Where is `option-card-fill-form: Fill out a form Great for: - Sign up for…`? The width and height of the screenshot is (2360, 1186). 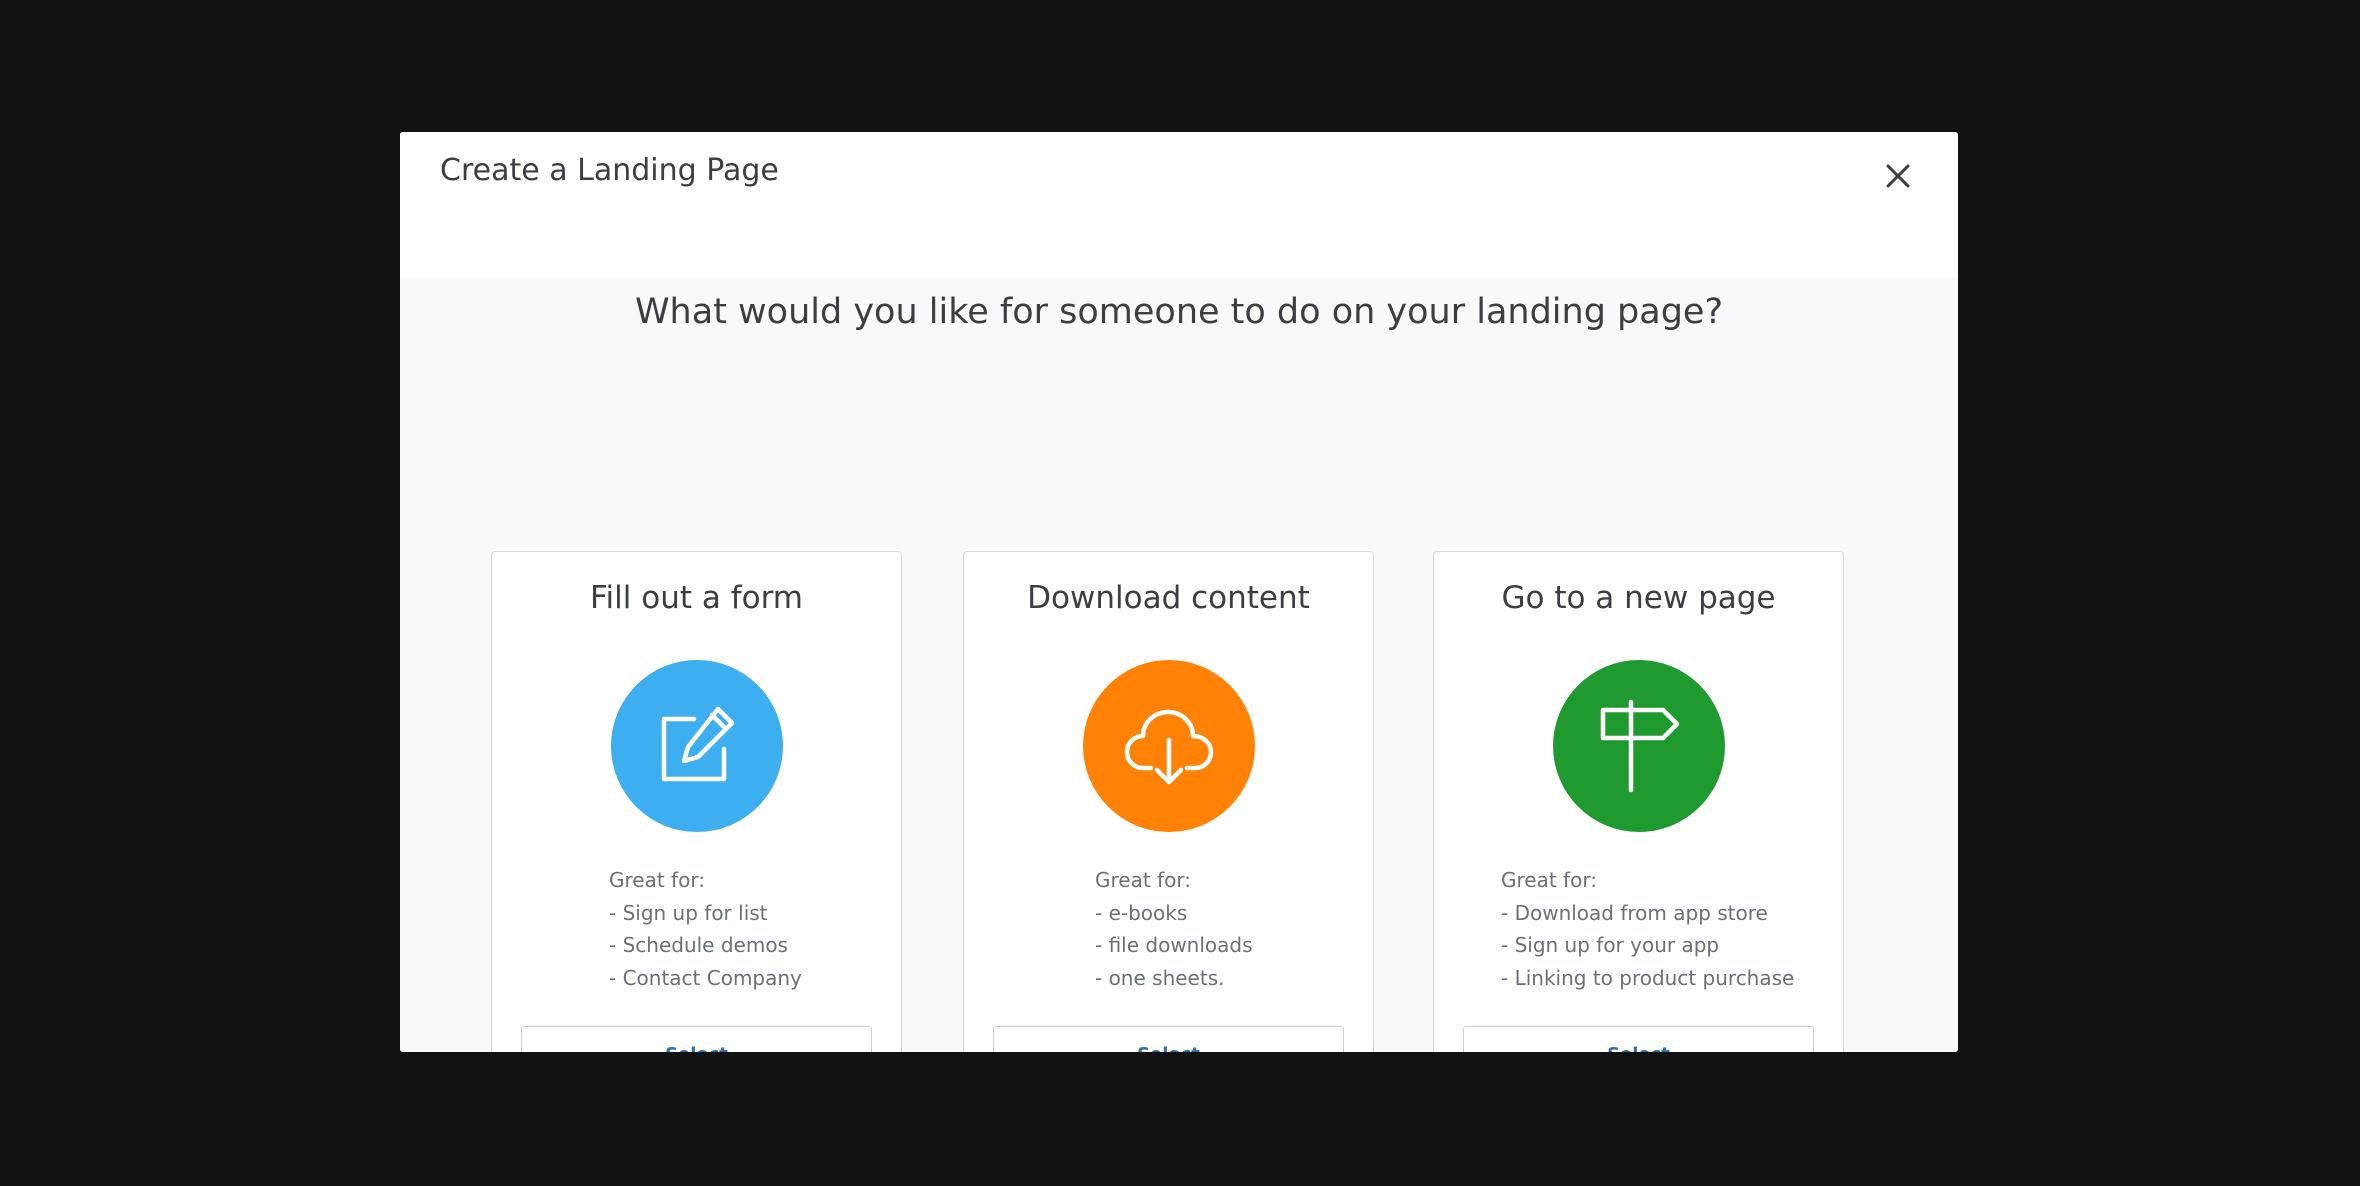 option-card-fill-form: Fill out a form Great for: - Sign up for… is located at coordinates (696, 801).